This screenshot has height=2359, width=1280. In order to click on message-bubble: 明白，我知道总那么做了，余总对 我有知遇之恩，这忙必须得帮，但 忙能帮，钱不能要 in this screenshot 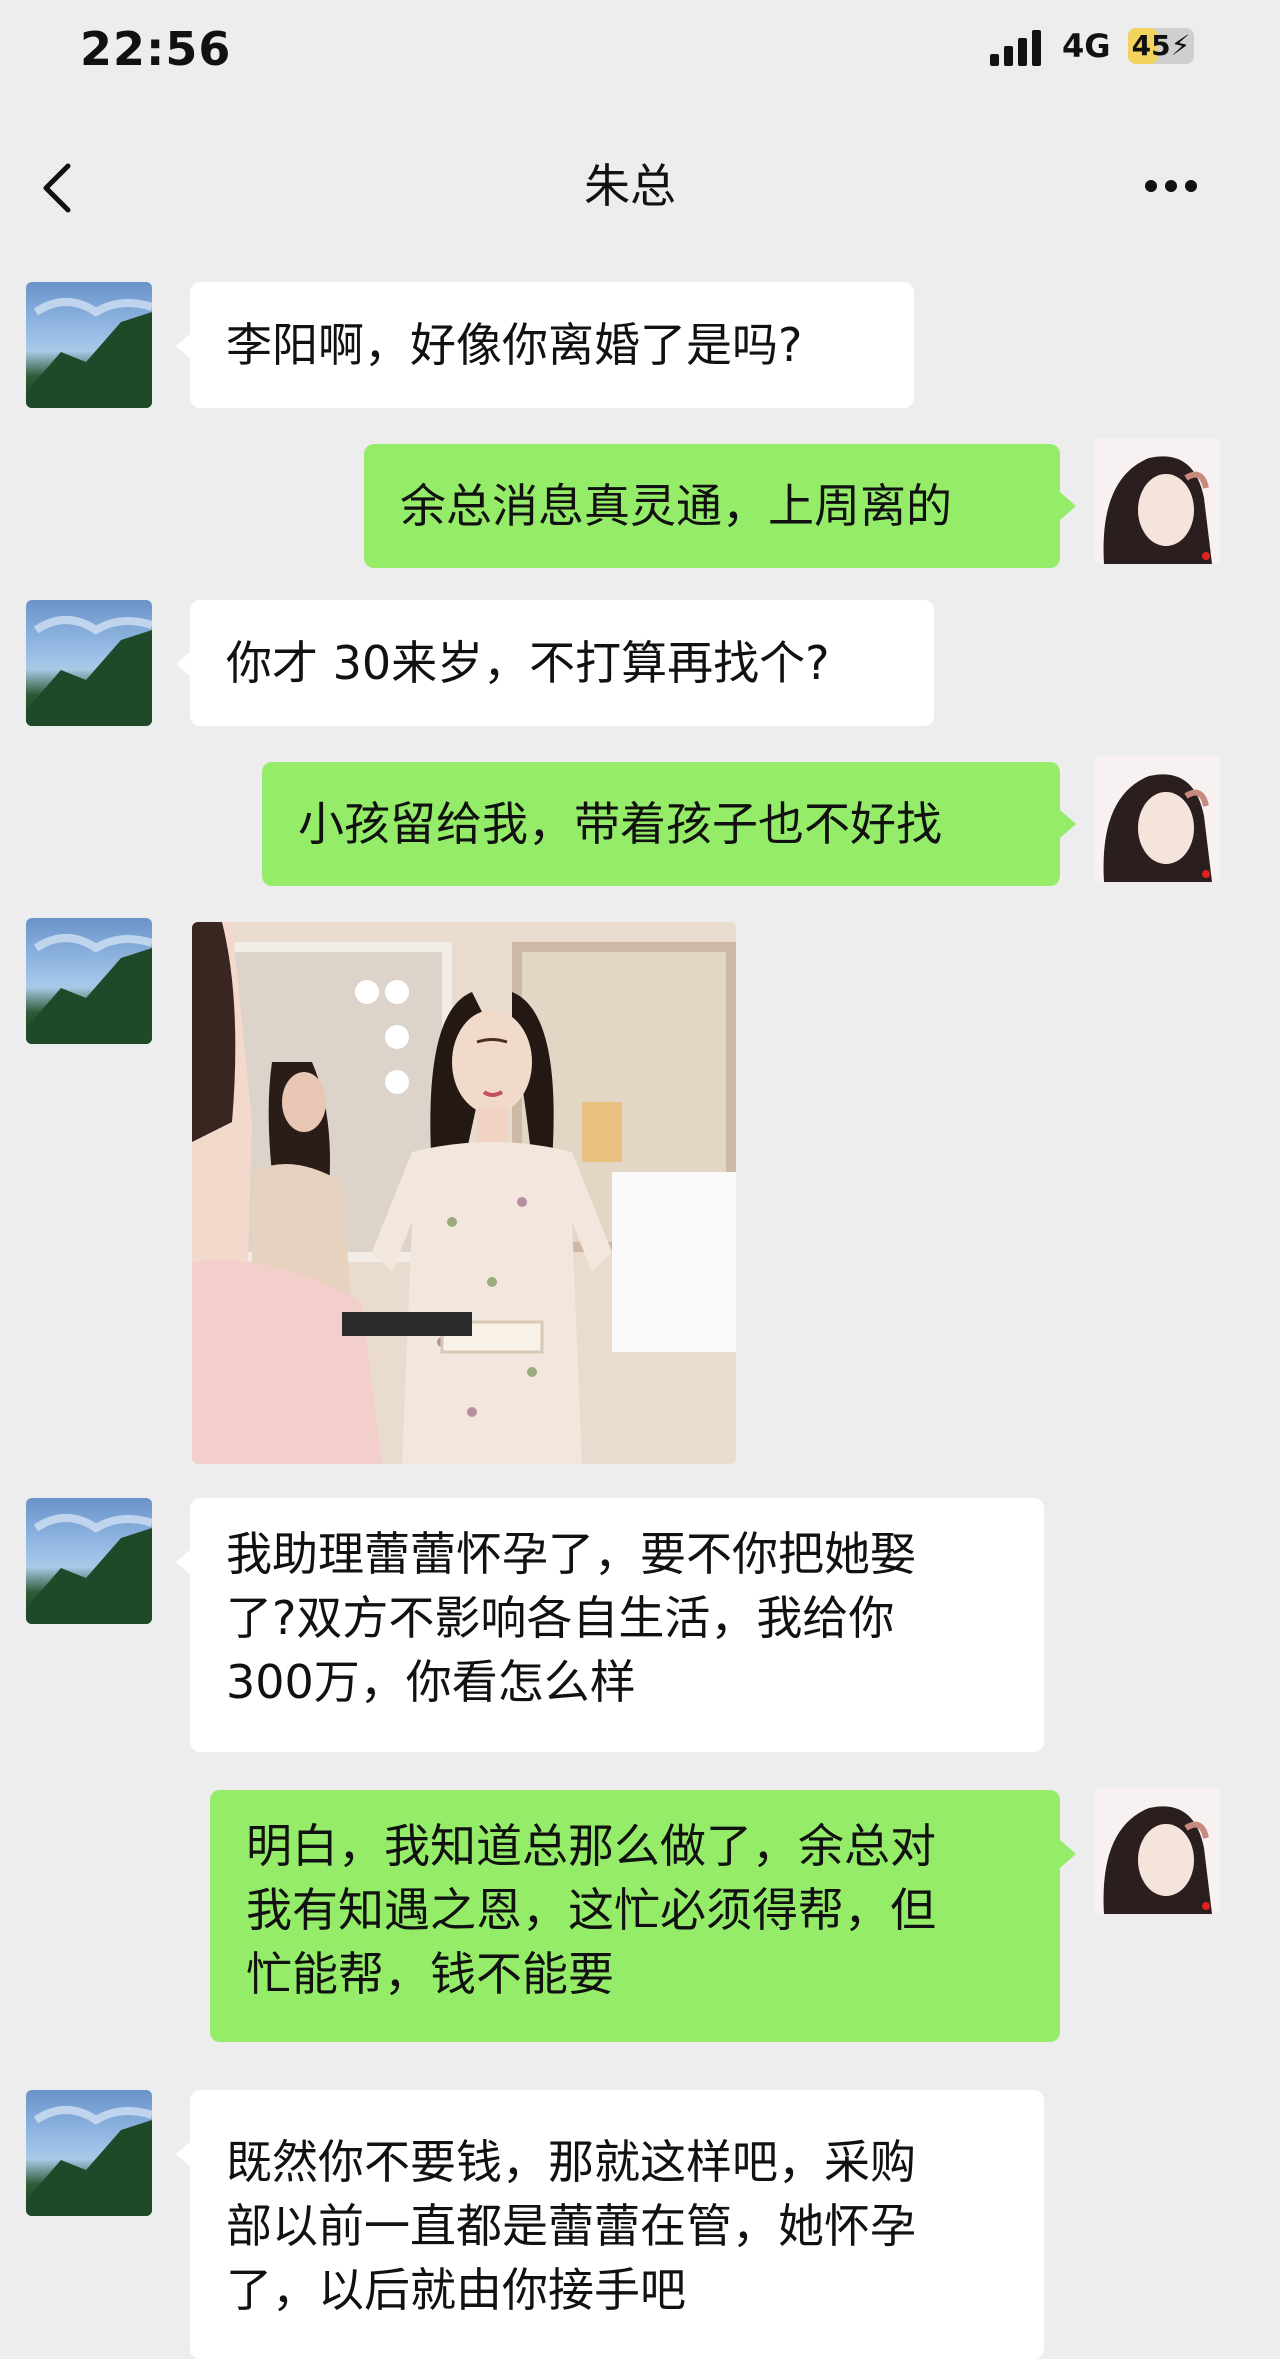, I will do `click(635, 1916)`.